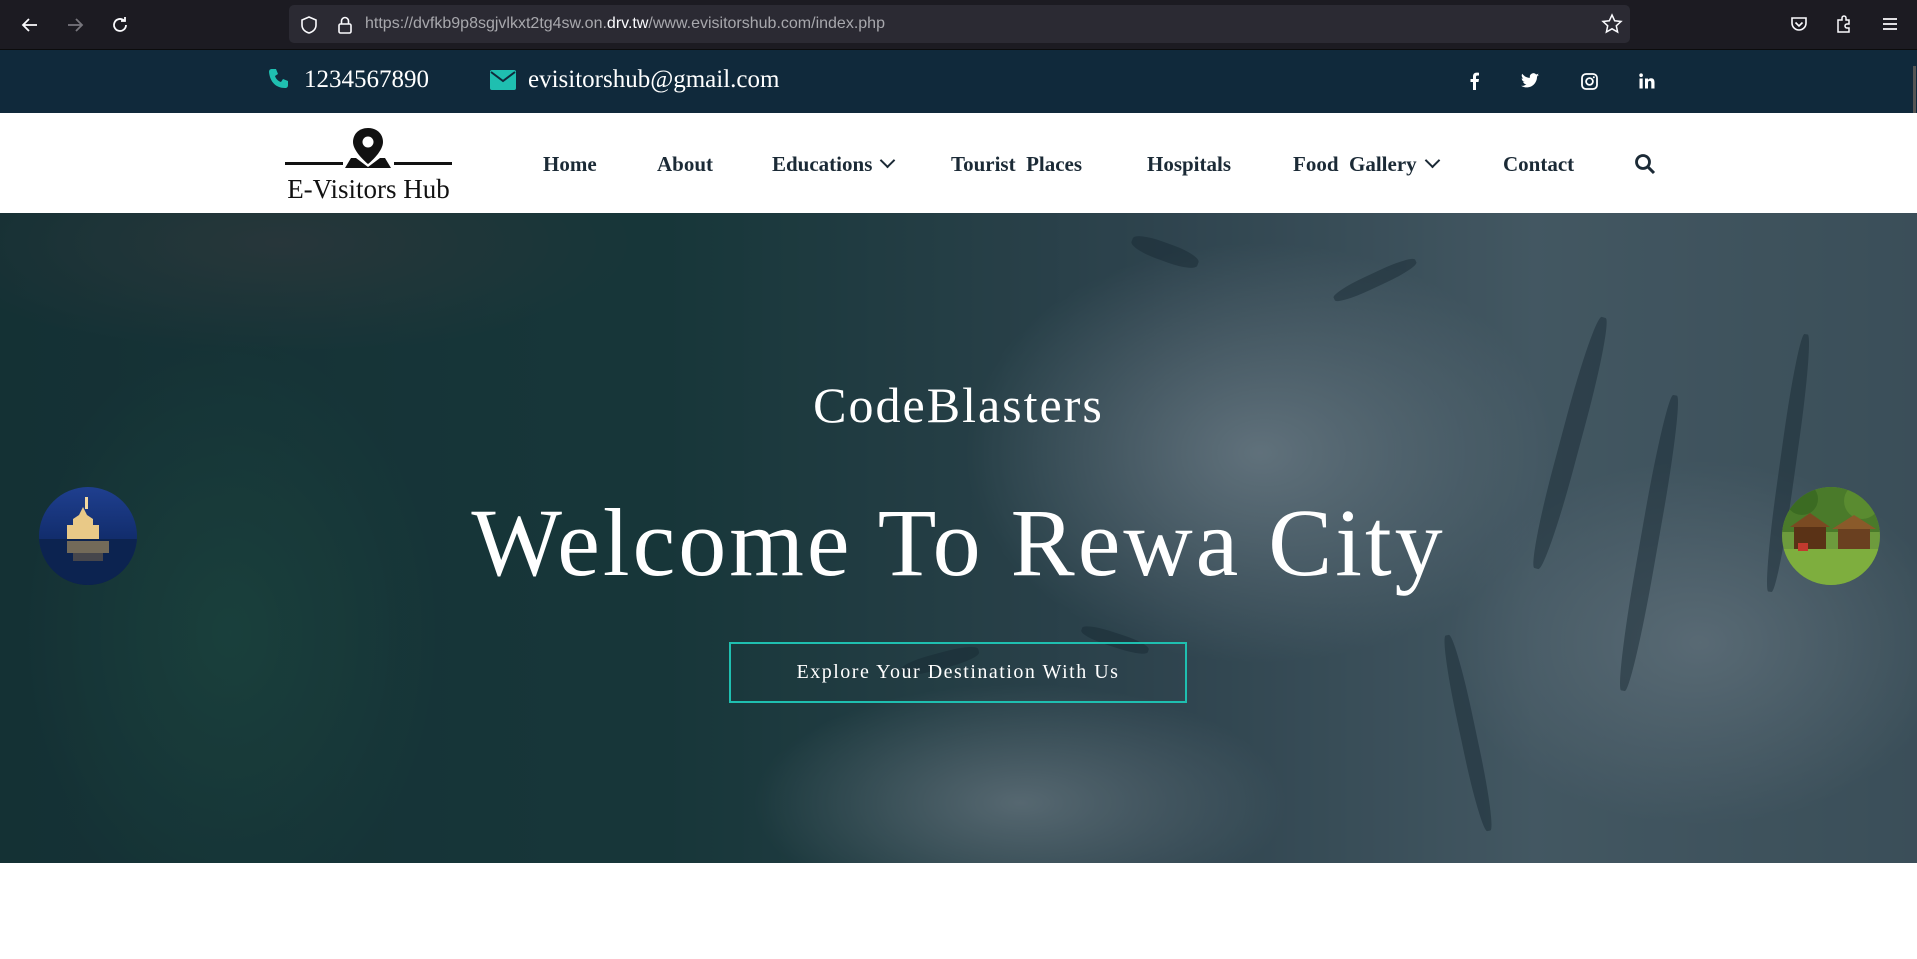 The width and height of the screenshot is (1917, 959). I want to click on instagram-icon, so click(1589, 81).